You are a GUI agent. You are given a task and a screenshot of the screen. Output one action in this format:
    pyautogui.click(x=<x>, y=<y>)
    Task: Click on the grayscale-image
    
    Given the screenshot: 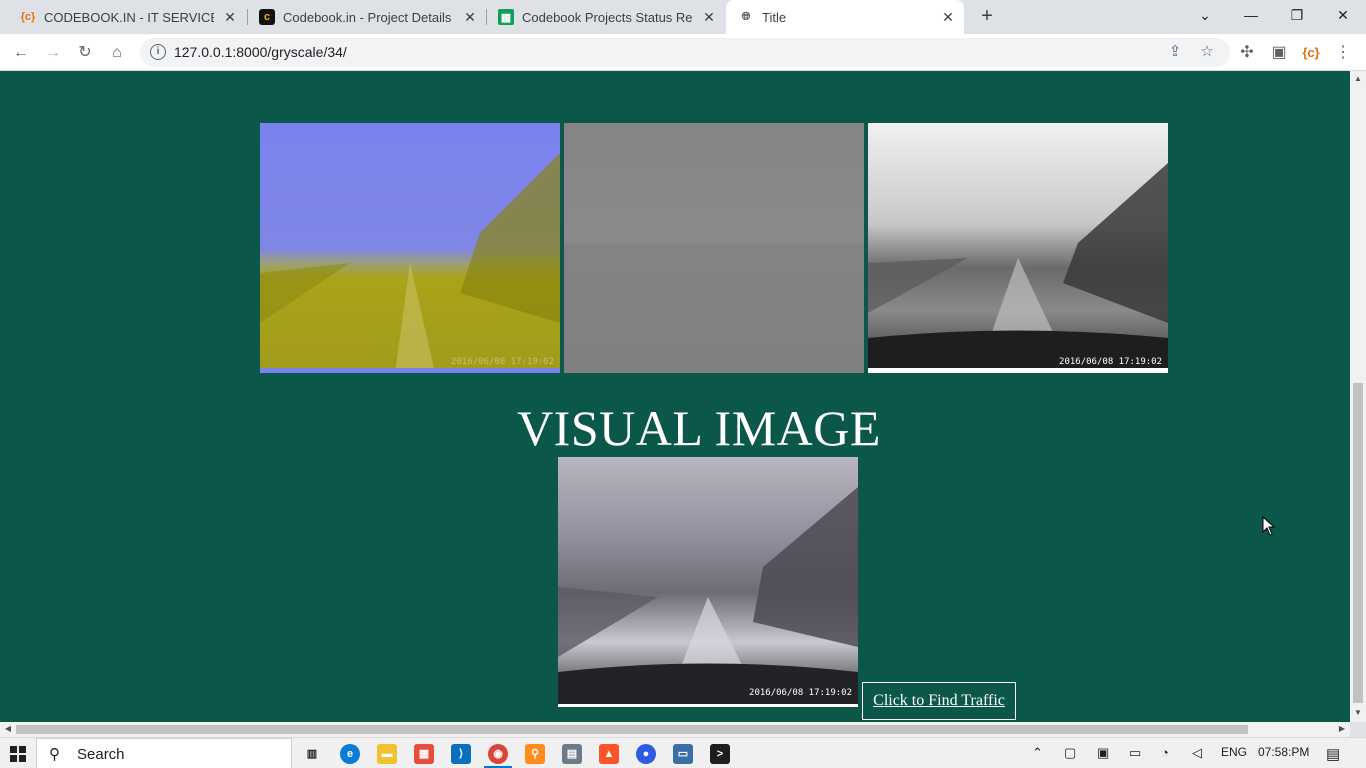 What is the action you would take?
    pyautogui.click(x=714, y=248)
    